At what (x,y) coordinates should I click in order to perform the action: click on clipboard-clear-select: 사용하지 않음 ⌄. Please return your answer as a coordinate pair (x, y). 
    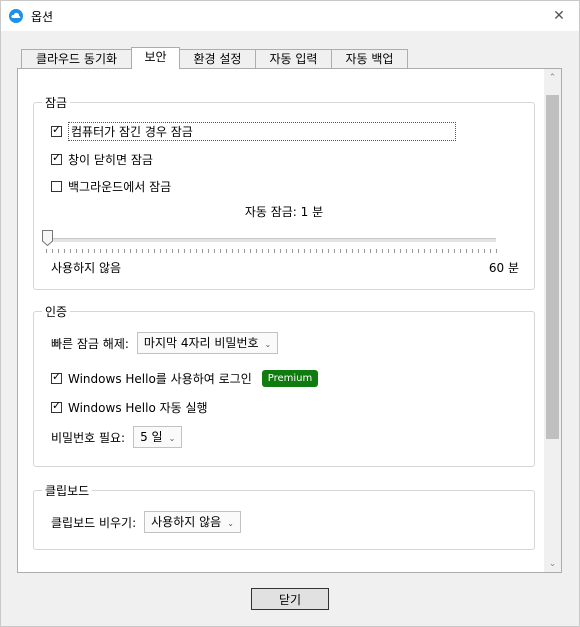
    Looking at the image, I should click on (192, 522).